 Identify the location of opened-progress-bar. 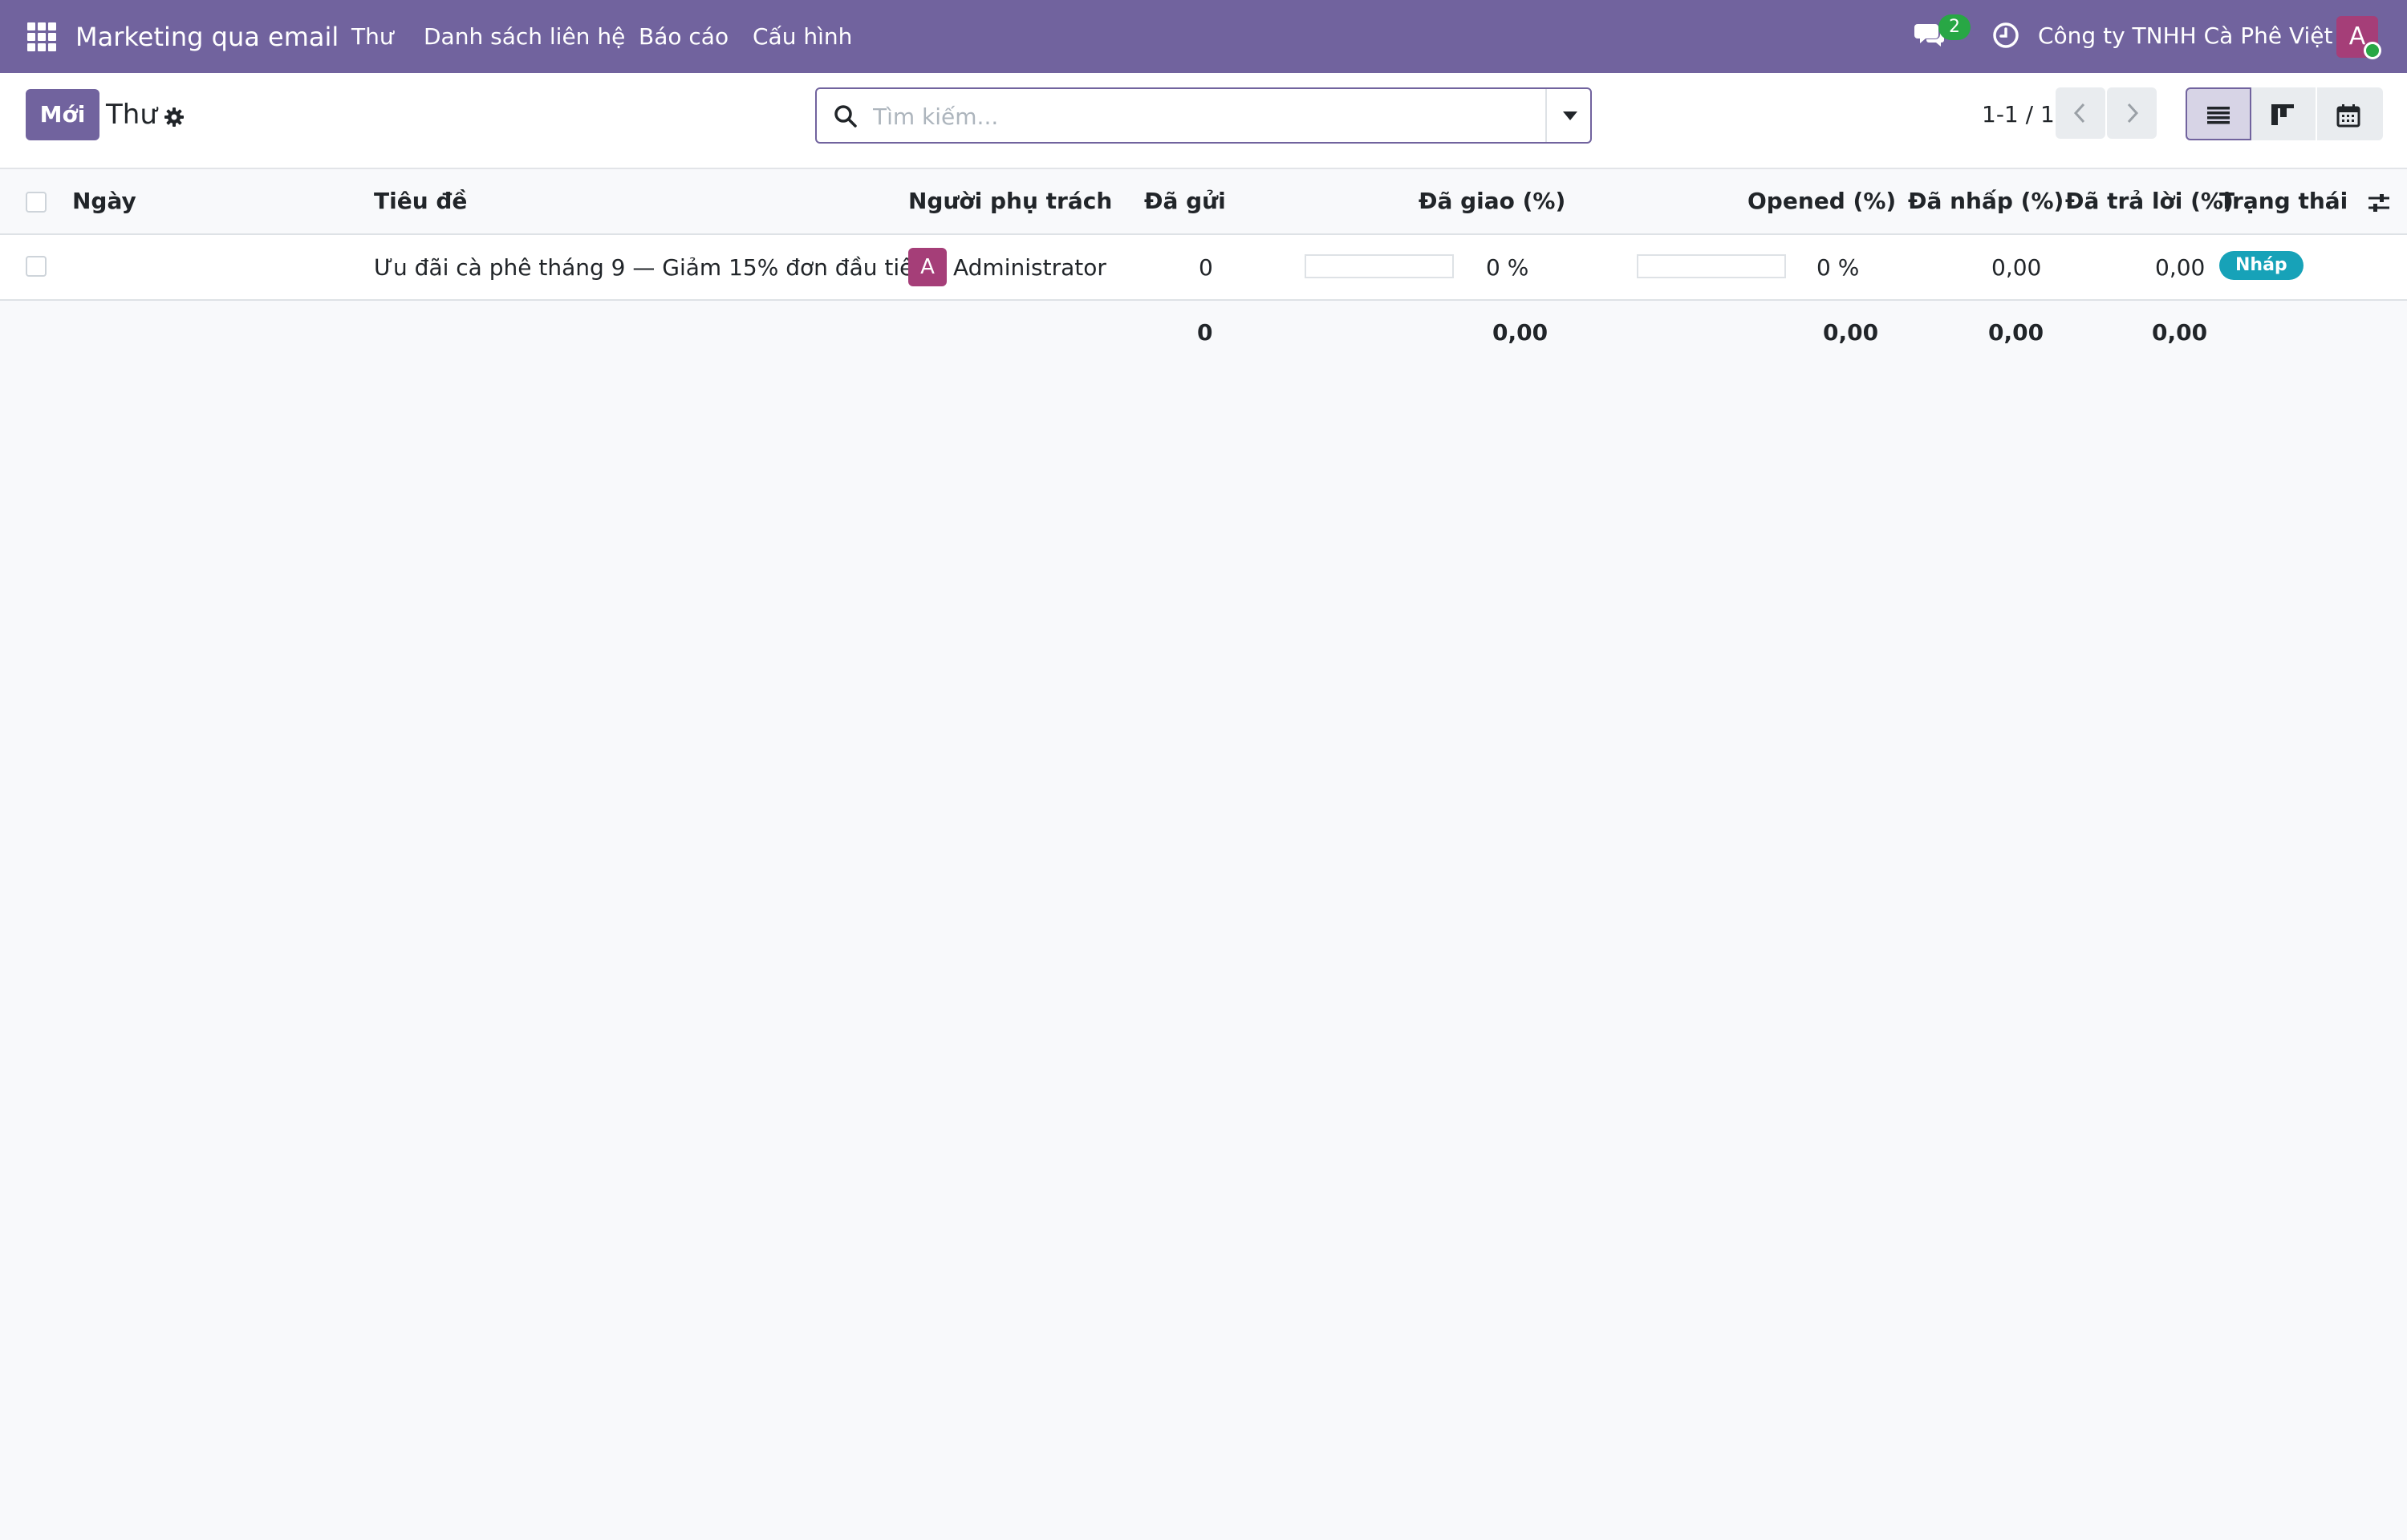
(1711, 266).